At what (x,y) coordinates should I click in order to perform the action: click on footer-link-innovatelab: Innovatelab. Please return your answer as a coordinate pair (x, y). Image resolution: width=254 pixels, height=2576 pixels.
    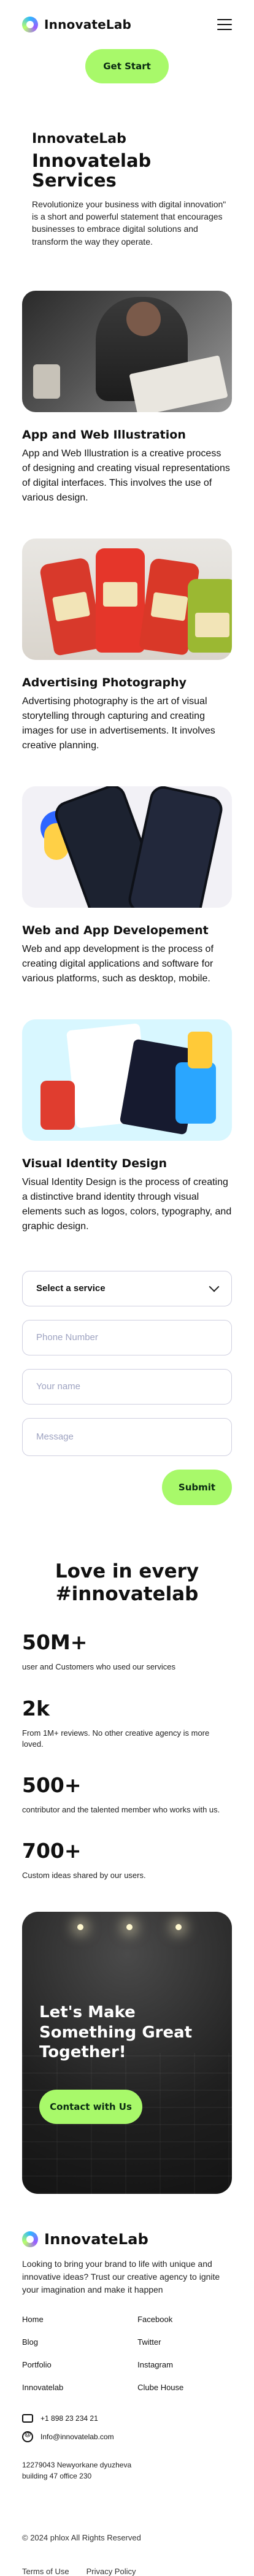
    Looking at the image, I should click on (69, 2387).